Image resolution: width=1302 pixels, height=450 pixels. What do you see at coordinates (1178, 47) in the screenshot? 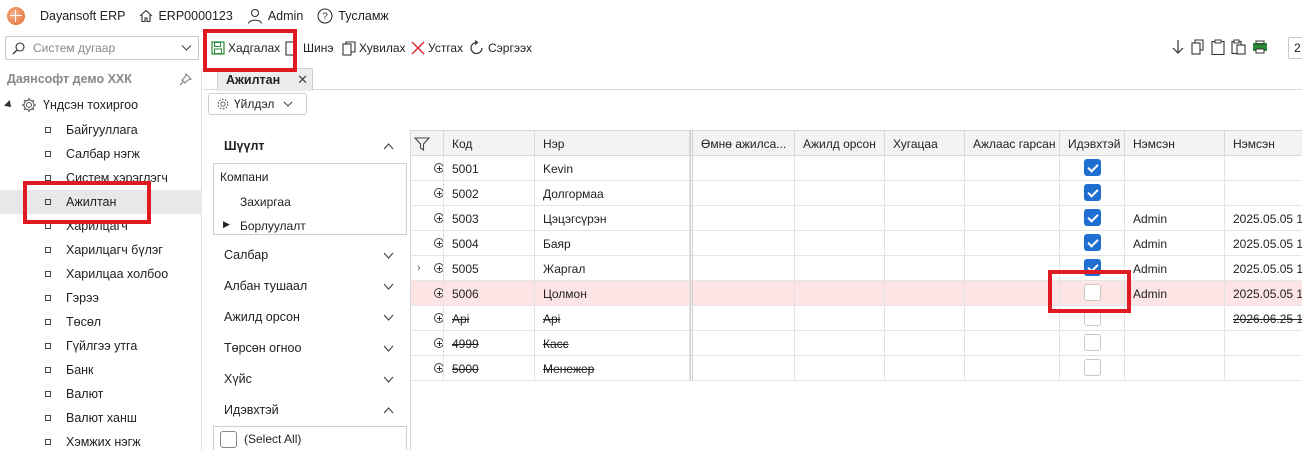
I see `download-icon` at bounding box center [1178, 47].